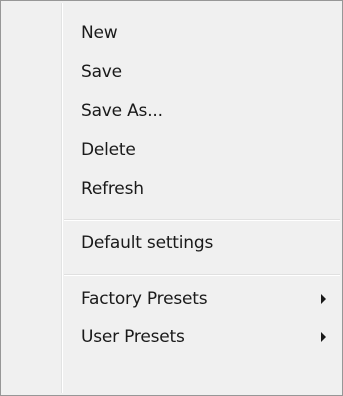 The width and height of the screenshot is (343, 396). Describe the element at coordinates (101, 72) in the screenshot. I see `menu-item-label: Save` at that location.